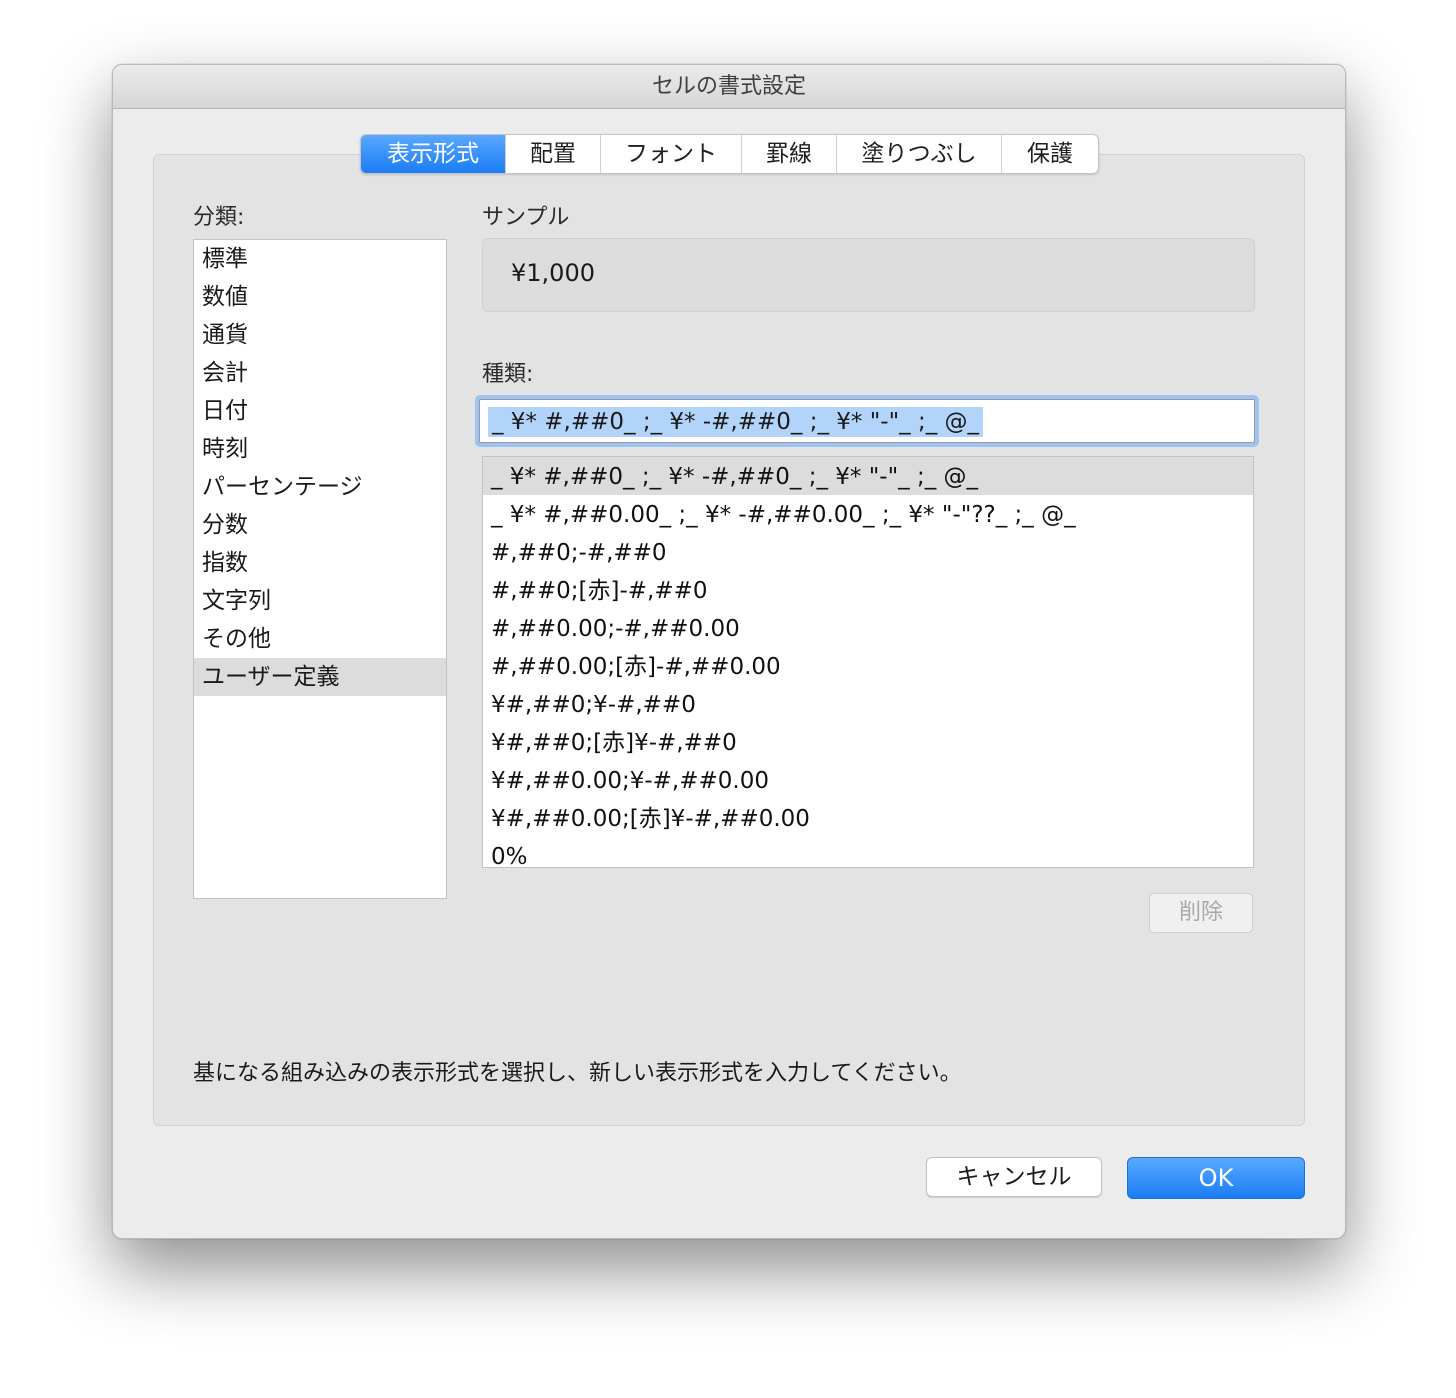 The image size is (1456, 1398). I want to click on category-item-number: 数値, so click(320, 297).